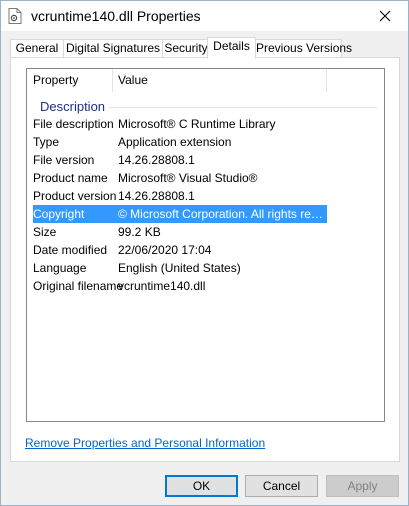 The width and height of the screenshot is (409, 506). What do you see at coordinates (188, 178) in the screenshot?
I see `property-value: Microsoft® Visual Studio®` at bounding box center [188, 178].